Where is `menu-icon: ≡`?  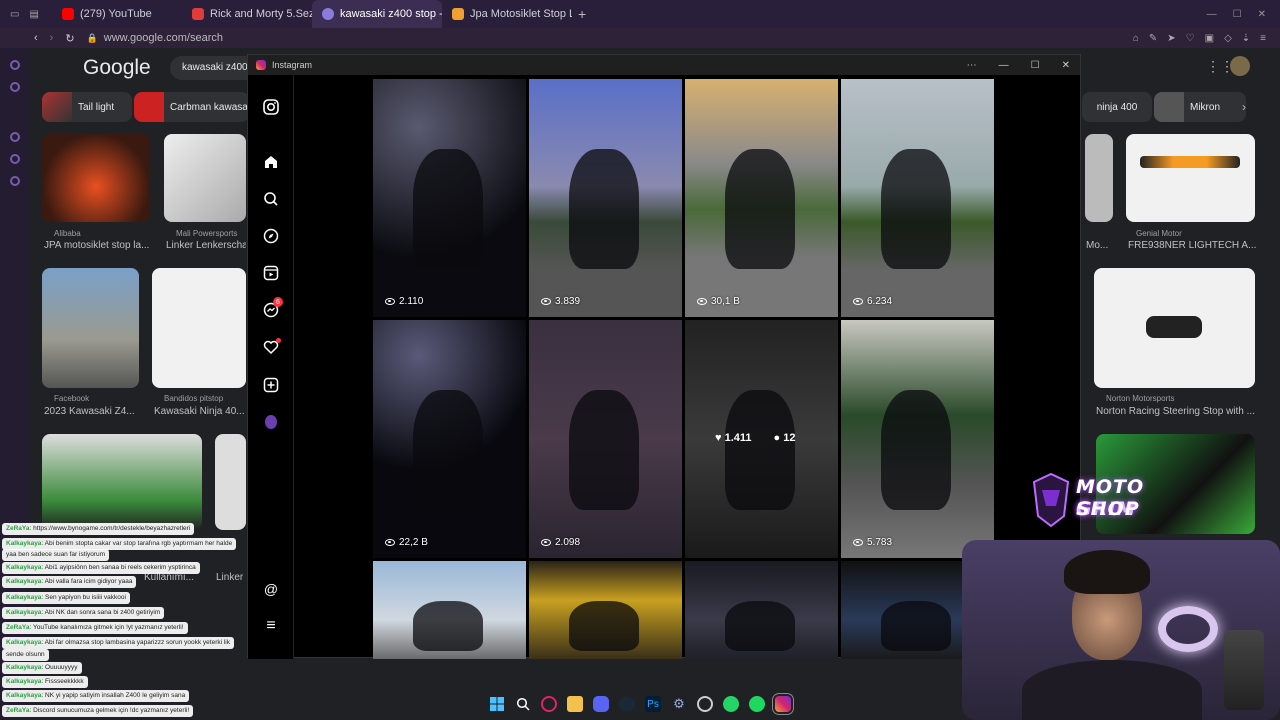 menu-icon: ≡ is located at coordinates (1263, 38).